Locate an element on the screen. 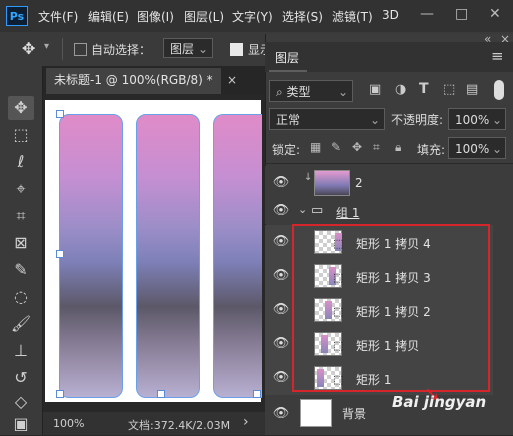 The width and height of the screenshot is (513, 436). menu-filter: 滤镜(T) is located at coordinates (352, 16).